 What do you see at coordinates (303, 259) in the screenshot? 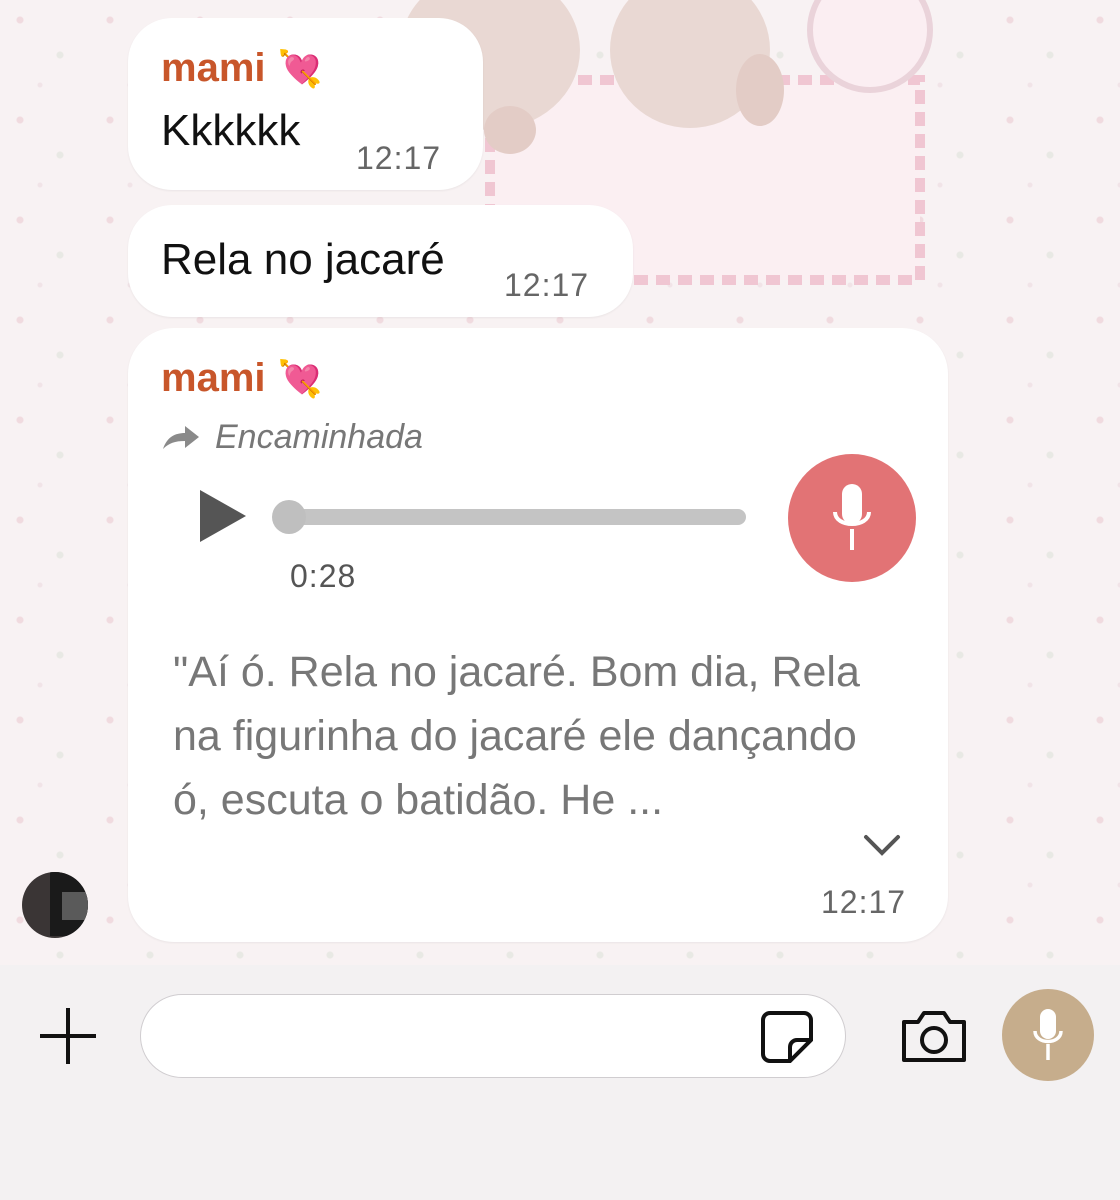
I see `message-text: Rela no jacaré` at bounding box center [303, 259].